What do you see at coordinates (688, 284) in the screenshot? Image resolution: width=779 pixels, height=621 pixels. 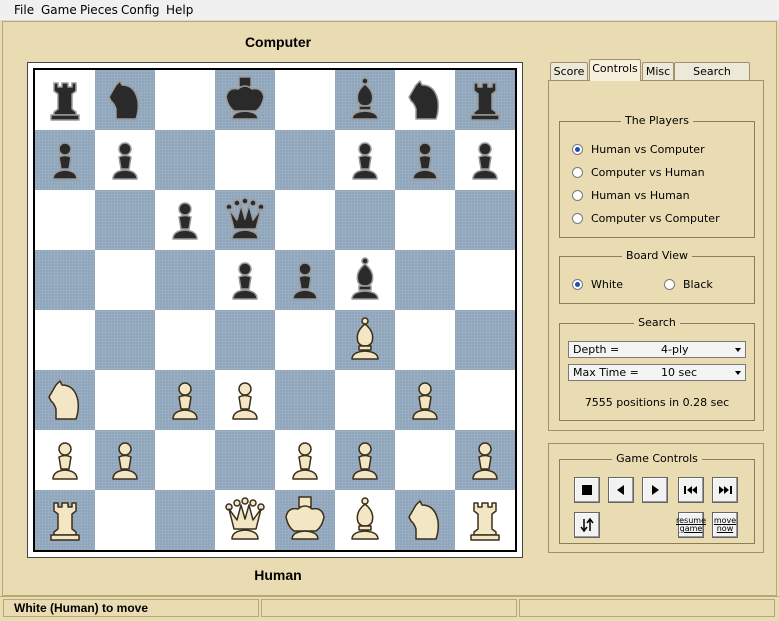 I see `radio-view-black: Black` at bounding box center [688, 284].